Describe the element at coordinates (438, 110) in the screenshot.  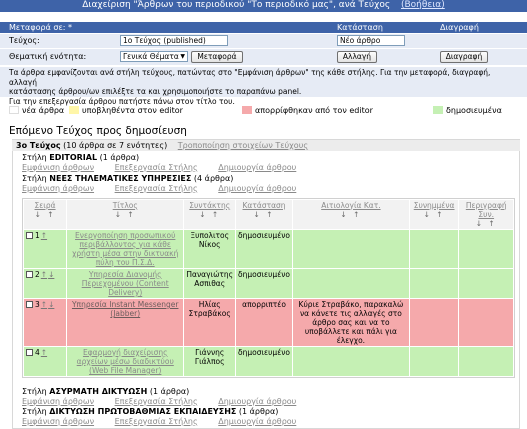
I see `legend-swatch-published` at that location.